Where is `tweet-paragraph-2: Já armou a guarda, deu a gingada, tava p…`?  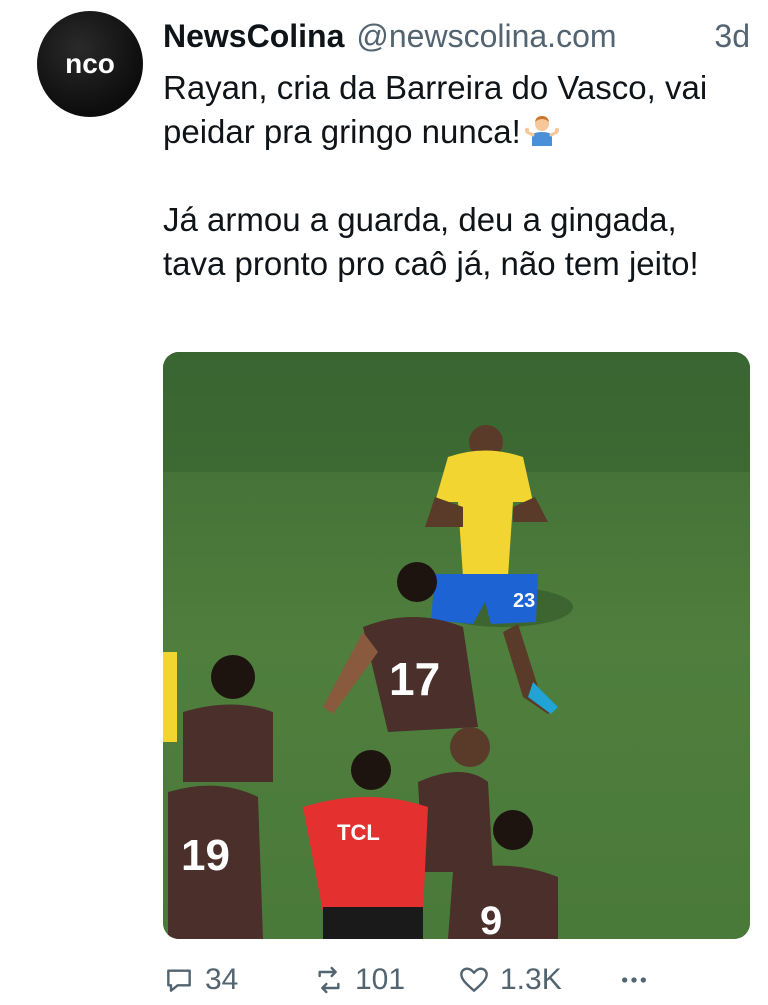
tweet-paragraph-2: Já armou a guarda, deu a gingada, tava p… is located at coordinates (431, 241).